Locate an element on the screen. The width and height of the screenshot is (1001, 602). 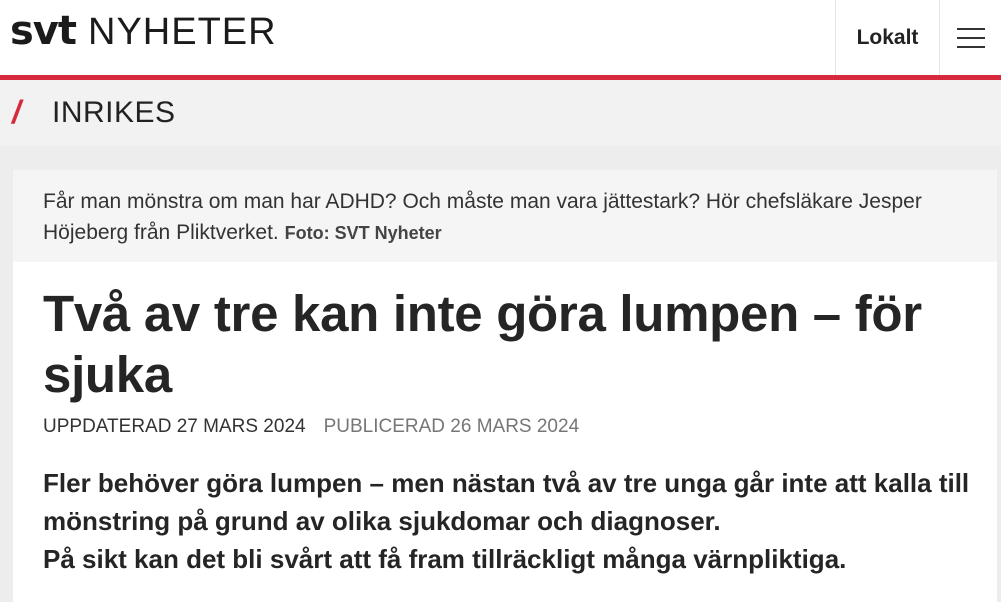
svt-nyheter-logo: svt NYHETER is located at coordinates (143, 31).